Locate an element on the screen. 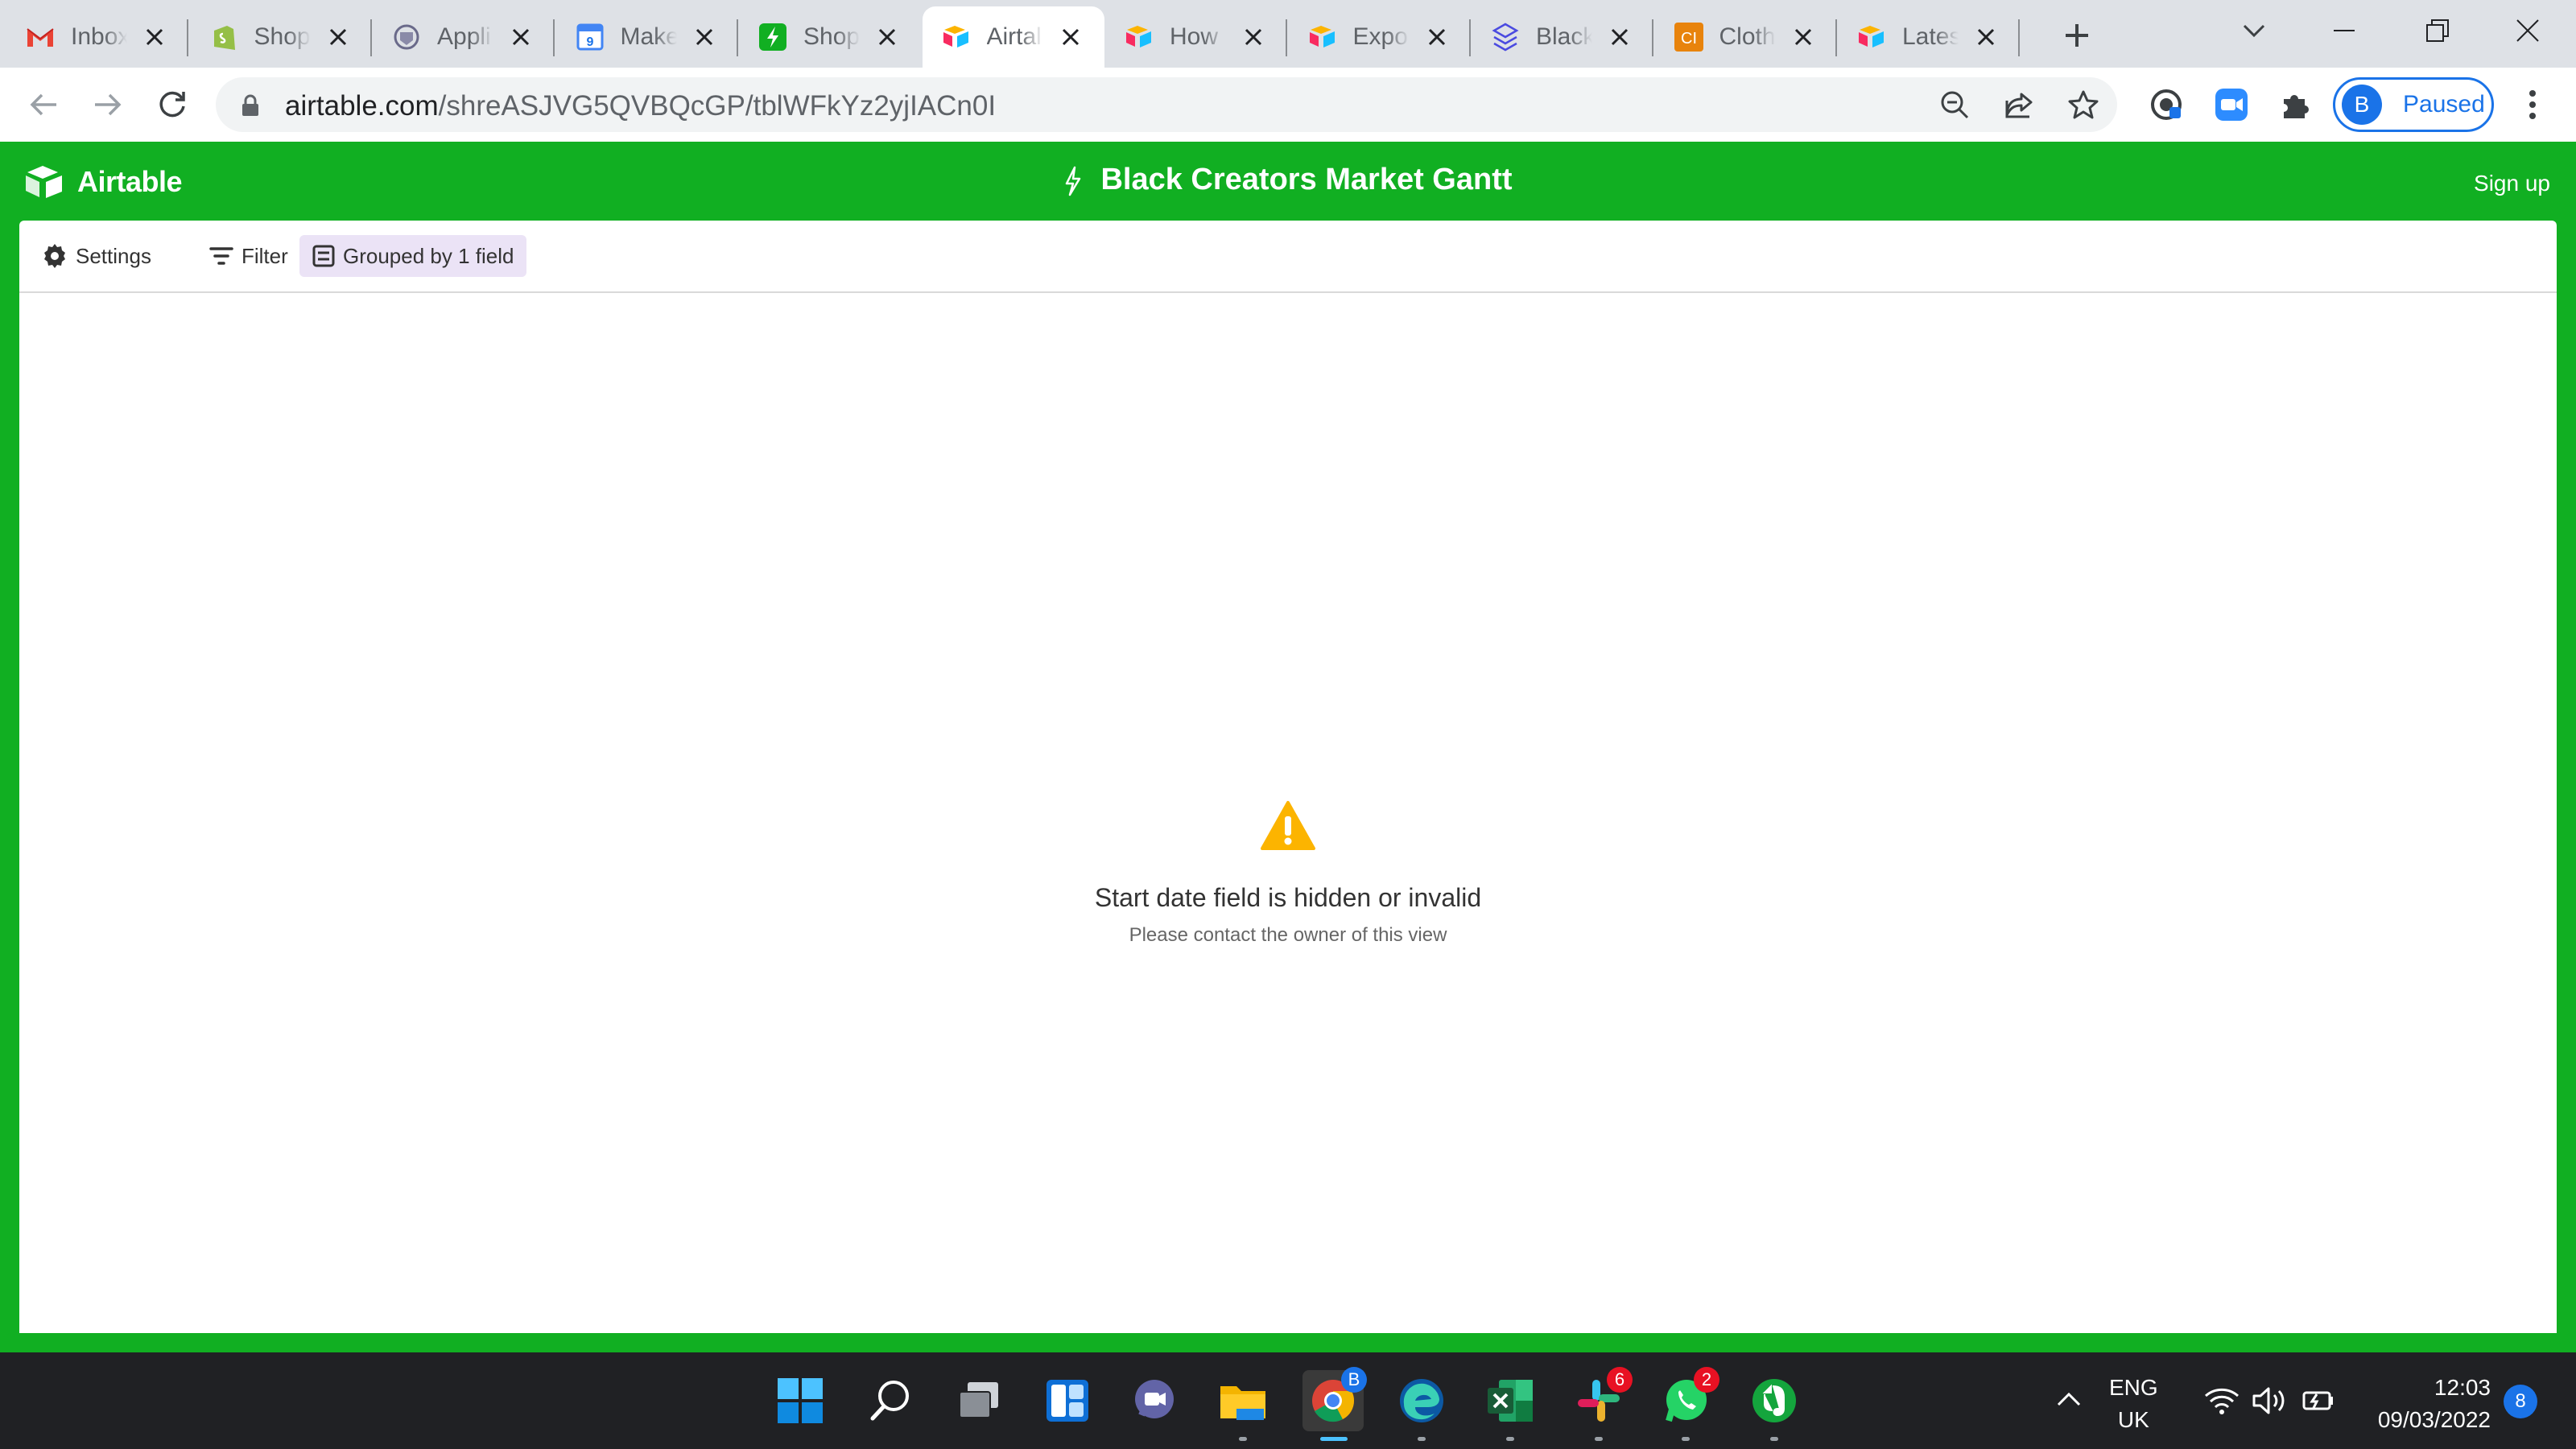 The image size is (2576, 1449). password-manager-icon is located at coordinates (2166, 104).